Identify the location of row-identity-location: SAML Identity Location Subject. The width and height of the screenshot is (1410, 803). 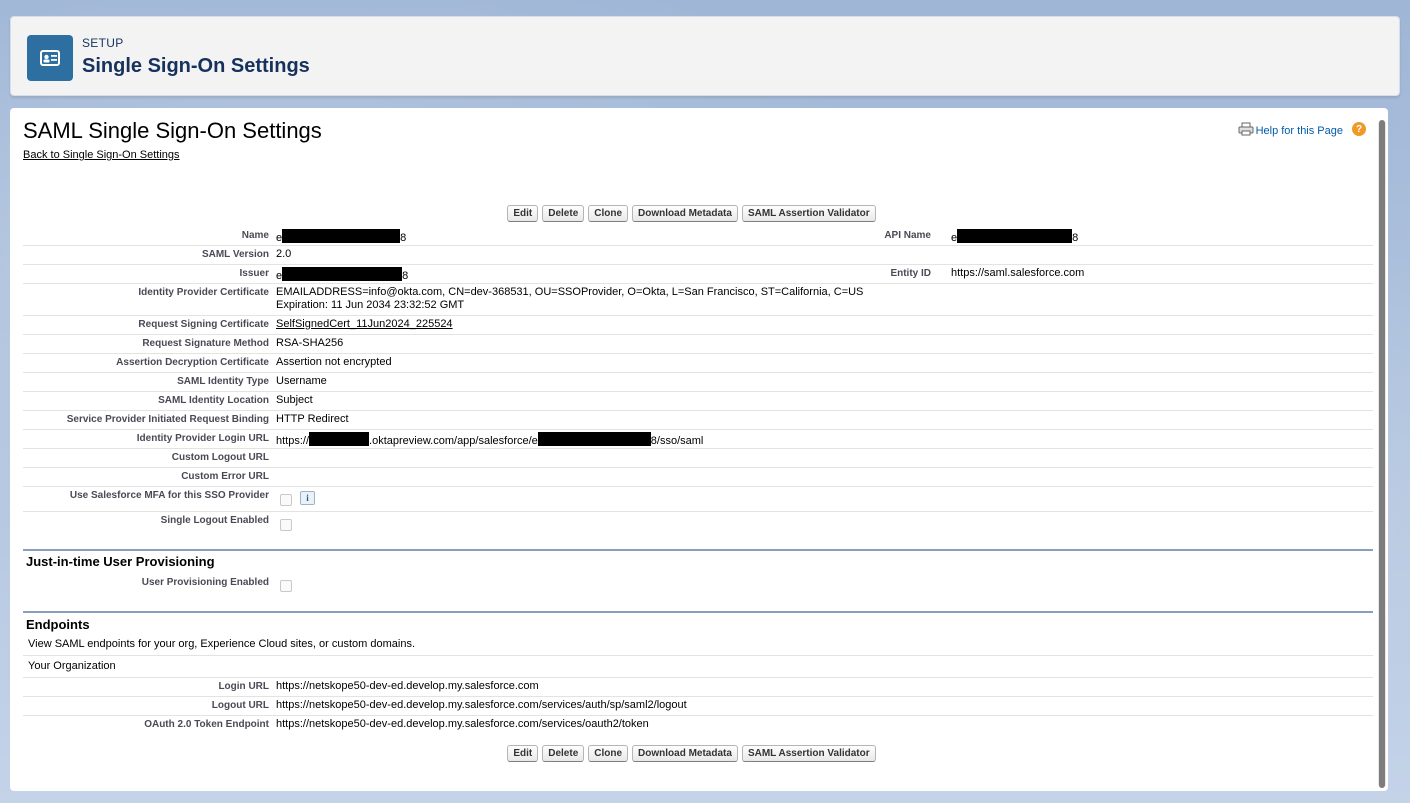
(698, 401).